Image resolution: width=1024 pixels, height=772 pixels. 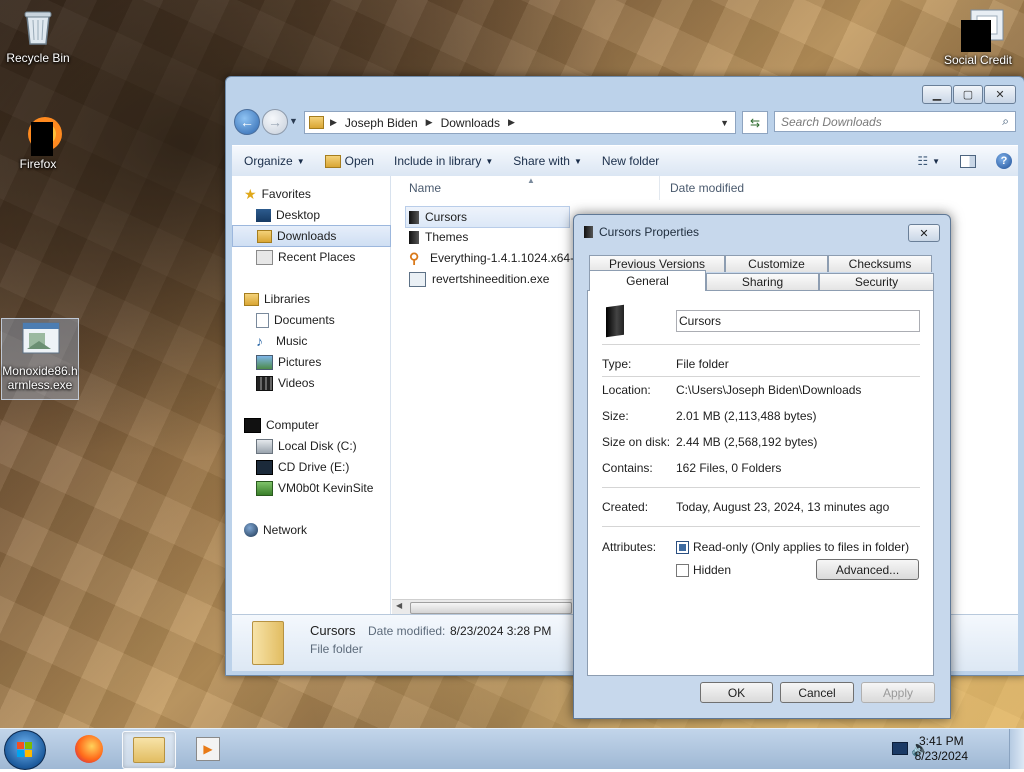 What do you see at coordinates (978, 37) in the screenshot?
I see `social-credit-desktop-icon: Social Credit` at bounding box center [978, 37].